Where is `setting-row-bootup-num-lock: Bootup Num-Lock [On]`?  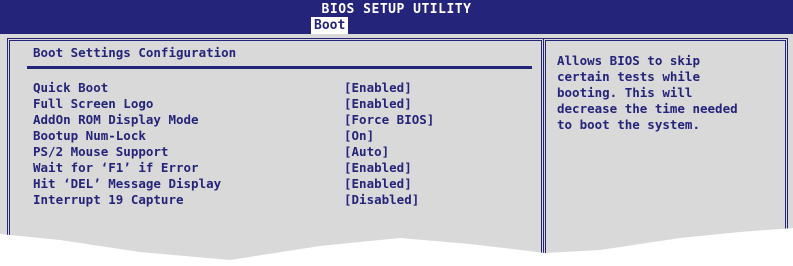 setting-row-bootup-num-lock: Bootup Num-Lock [On] is located at coordinates (283, 136).